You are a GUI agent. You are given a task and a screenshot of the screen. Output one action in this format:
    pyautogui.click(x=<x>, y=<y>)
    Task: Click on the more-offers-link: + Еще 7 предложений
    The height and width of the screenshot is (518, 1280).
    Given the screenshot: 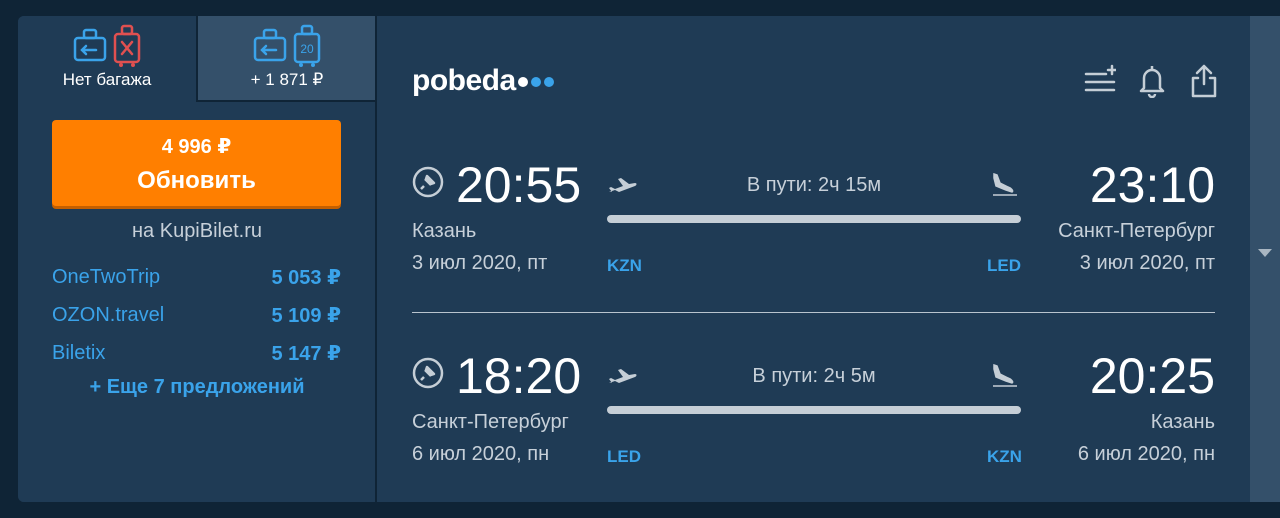 What is the action you would take?
    pyautogui.click(x=197, y=387)
    